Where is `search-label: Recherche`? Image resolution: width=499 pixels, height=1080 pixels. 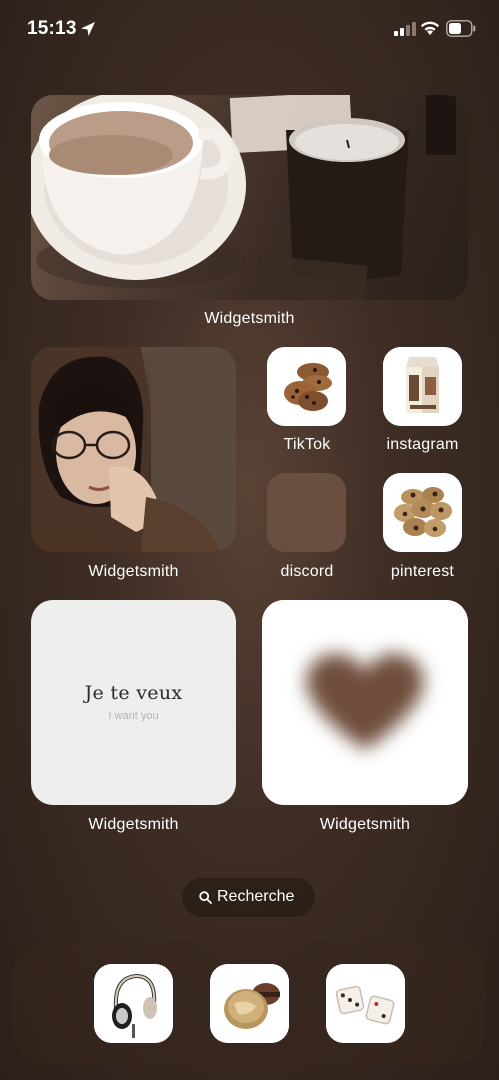 search-label: Recherche is located at coordinates (256, 896).